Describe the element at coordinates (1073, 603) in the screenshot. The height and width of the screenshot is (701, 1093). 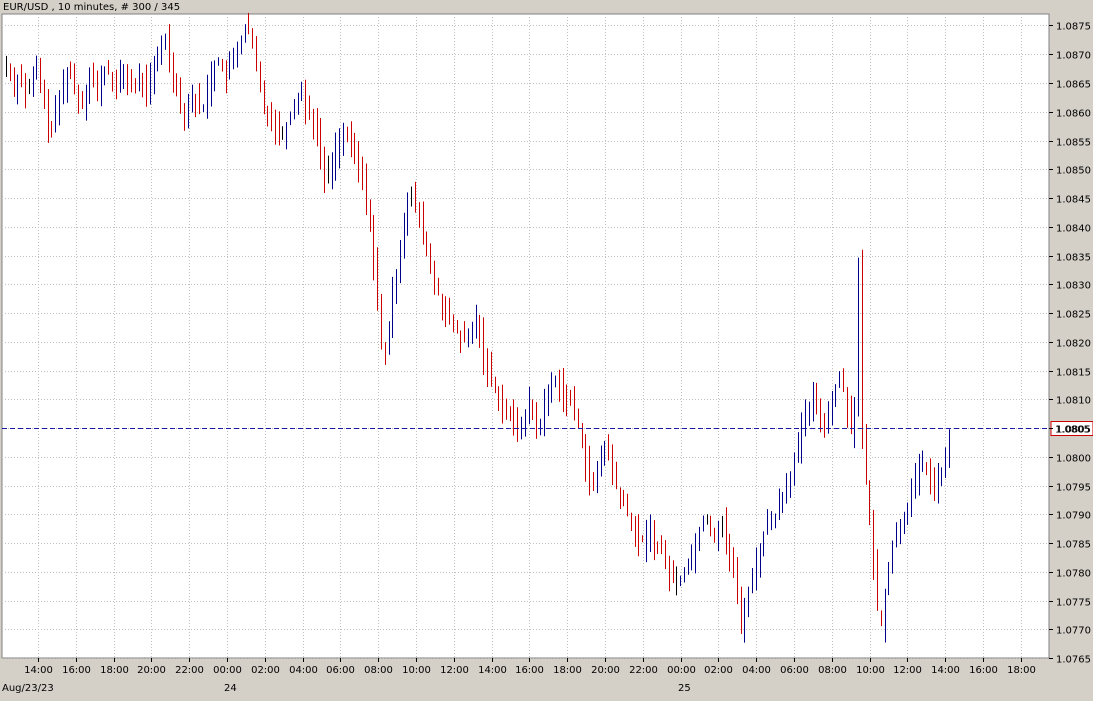
I see `y-tick-label: 1.0775` at that location.